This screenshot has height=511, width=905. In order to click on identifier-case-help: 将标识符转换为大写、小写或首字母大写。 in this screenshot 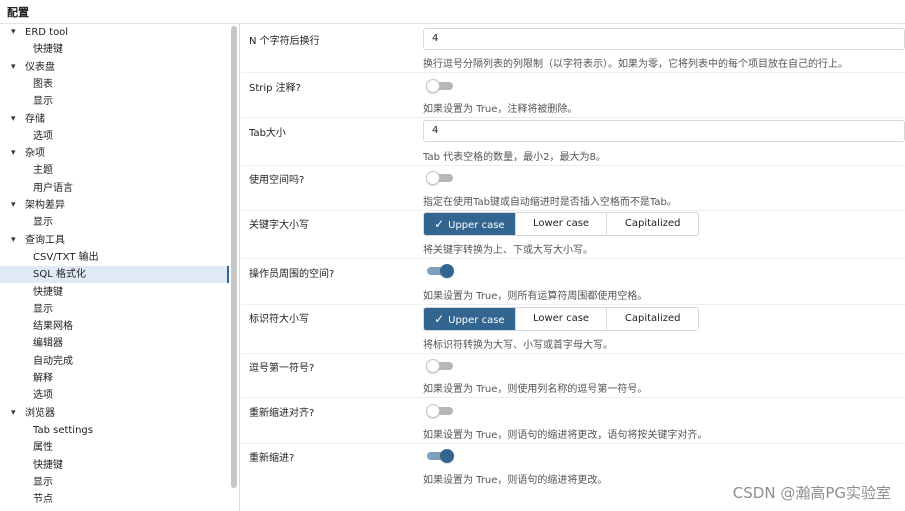, I will do `click(518, 345)`.